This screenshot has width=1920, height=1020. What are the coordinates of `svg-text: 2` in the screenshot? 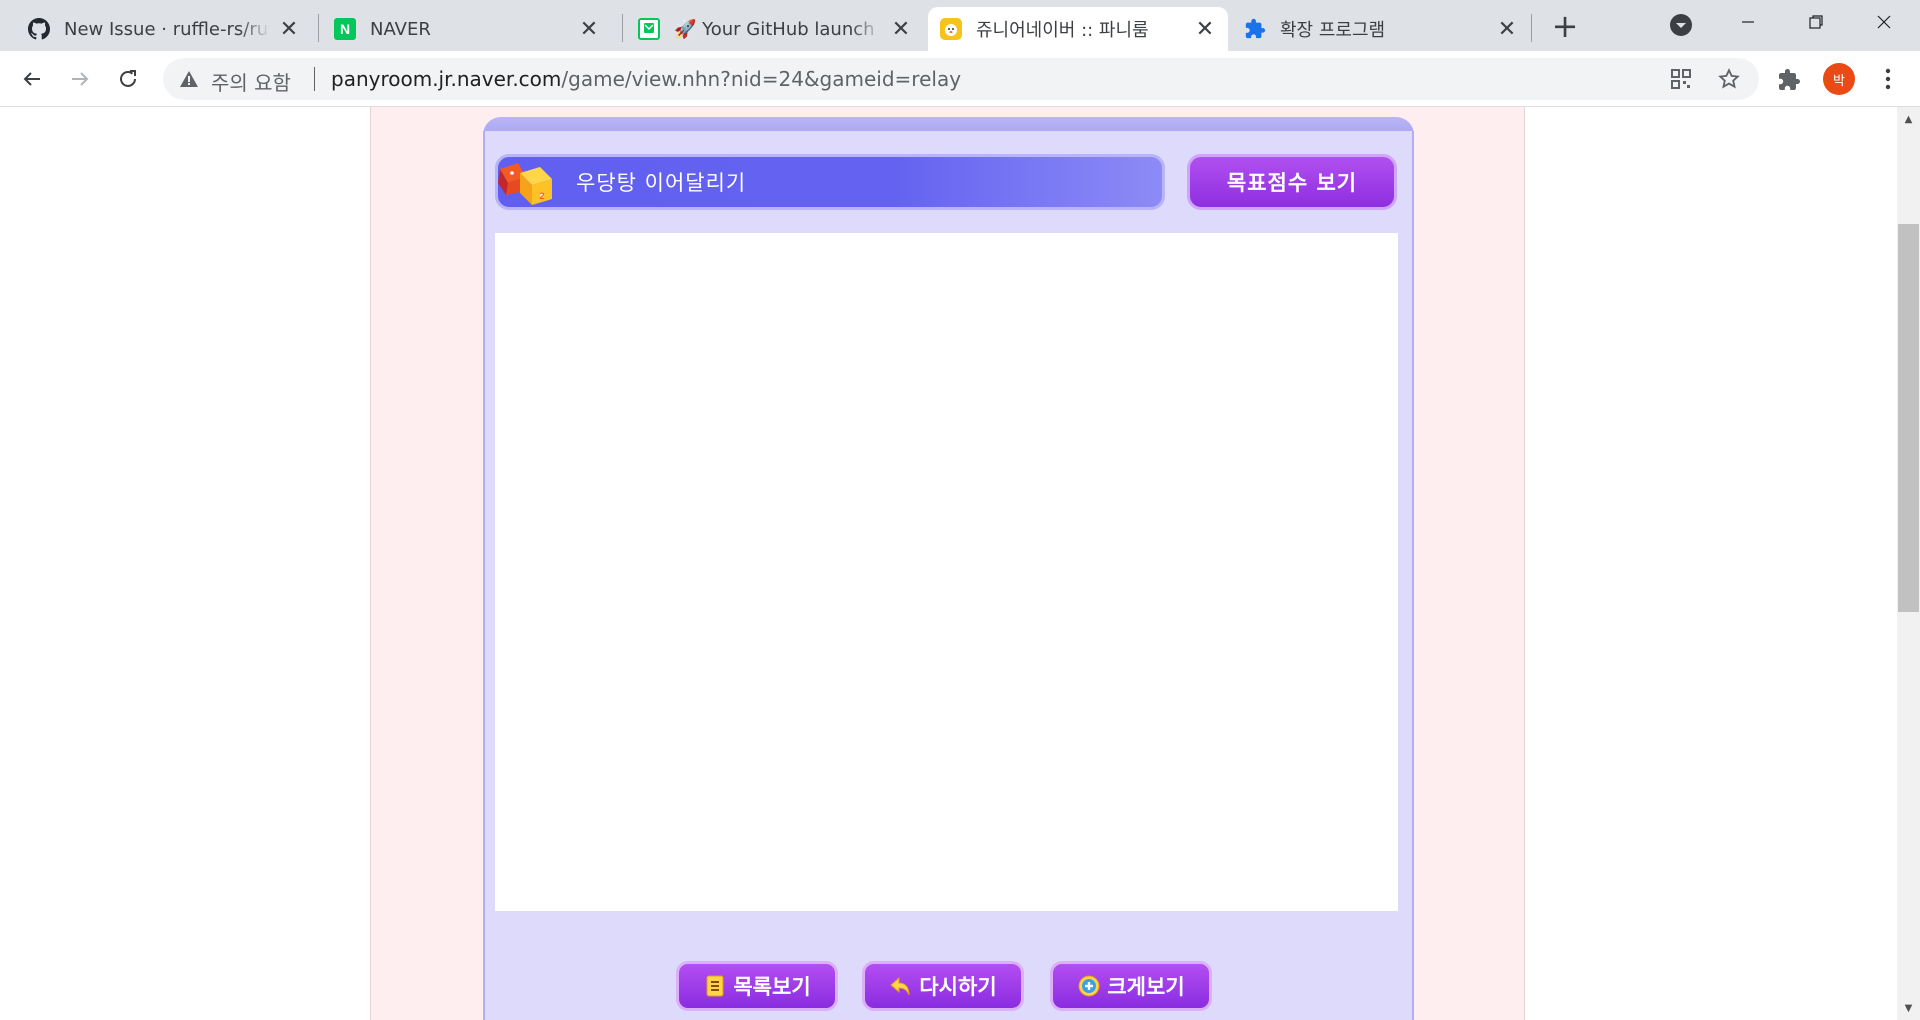 It's located at (541, 196).